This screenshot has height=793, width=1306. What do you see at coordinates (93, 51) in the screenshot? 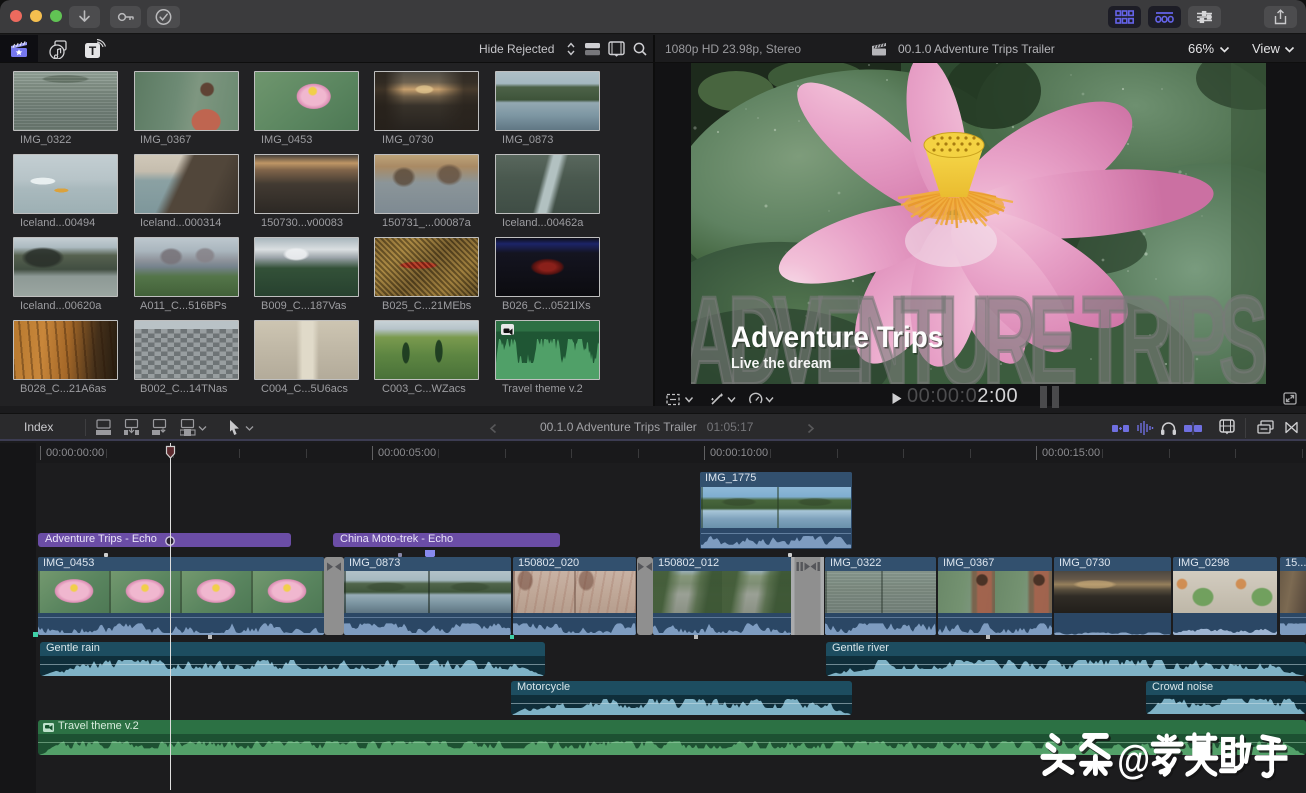
I see `svg-text: T` at bounding box center [93, 51].